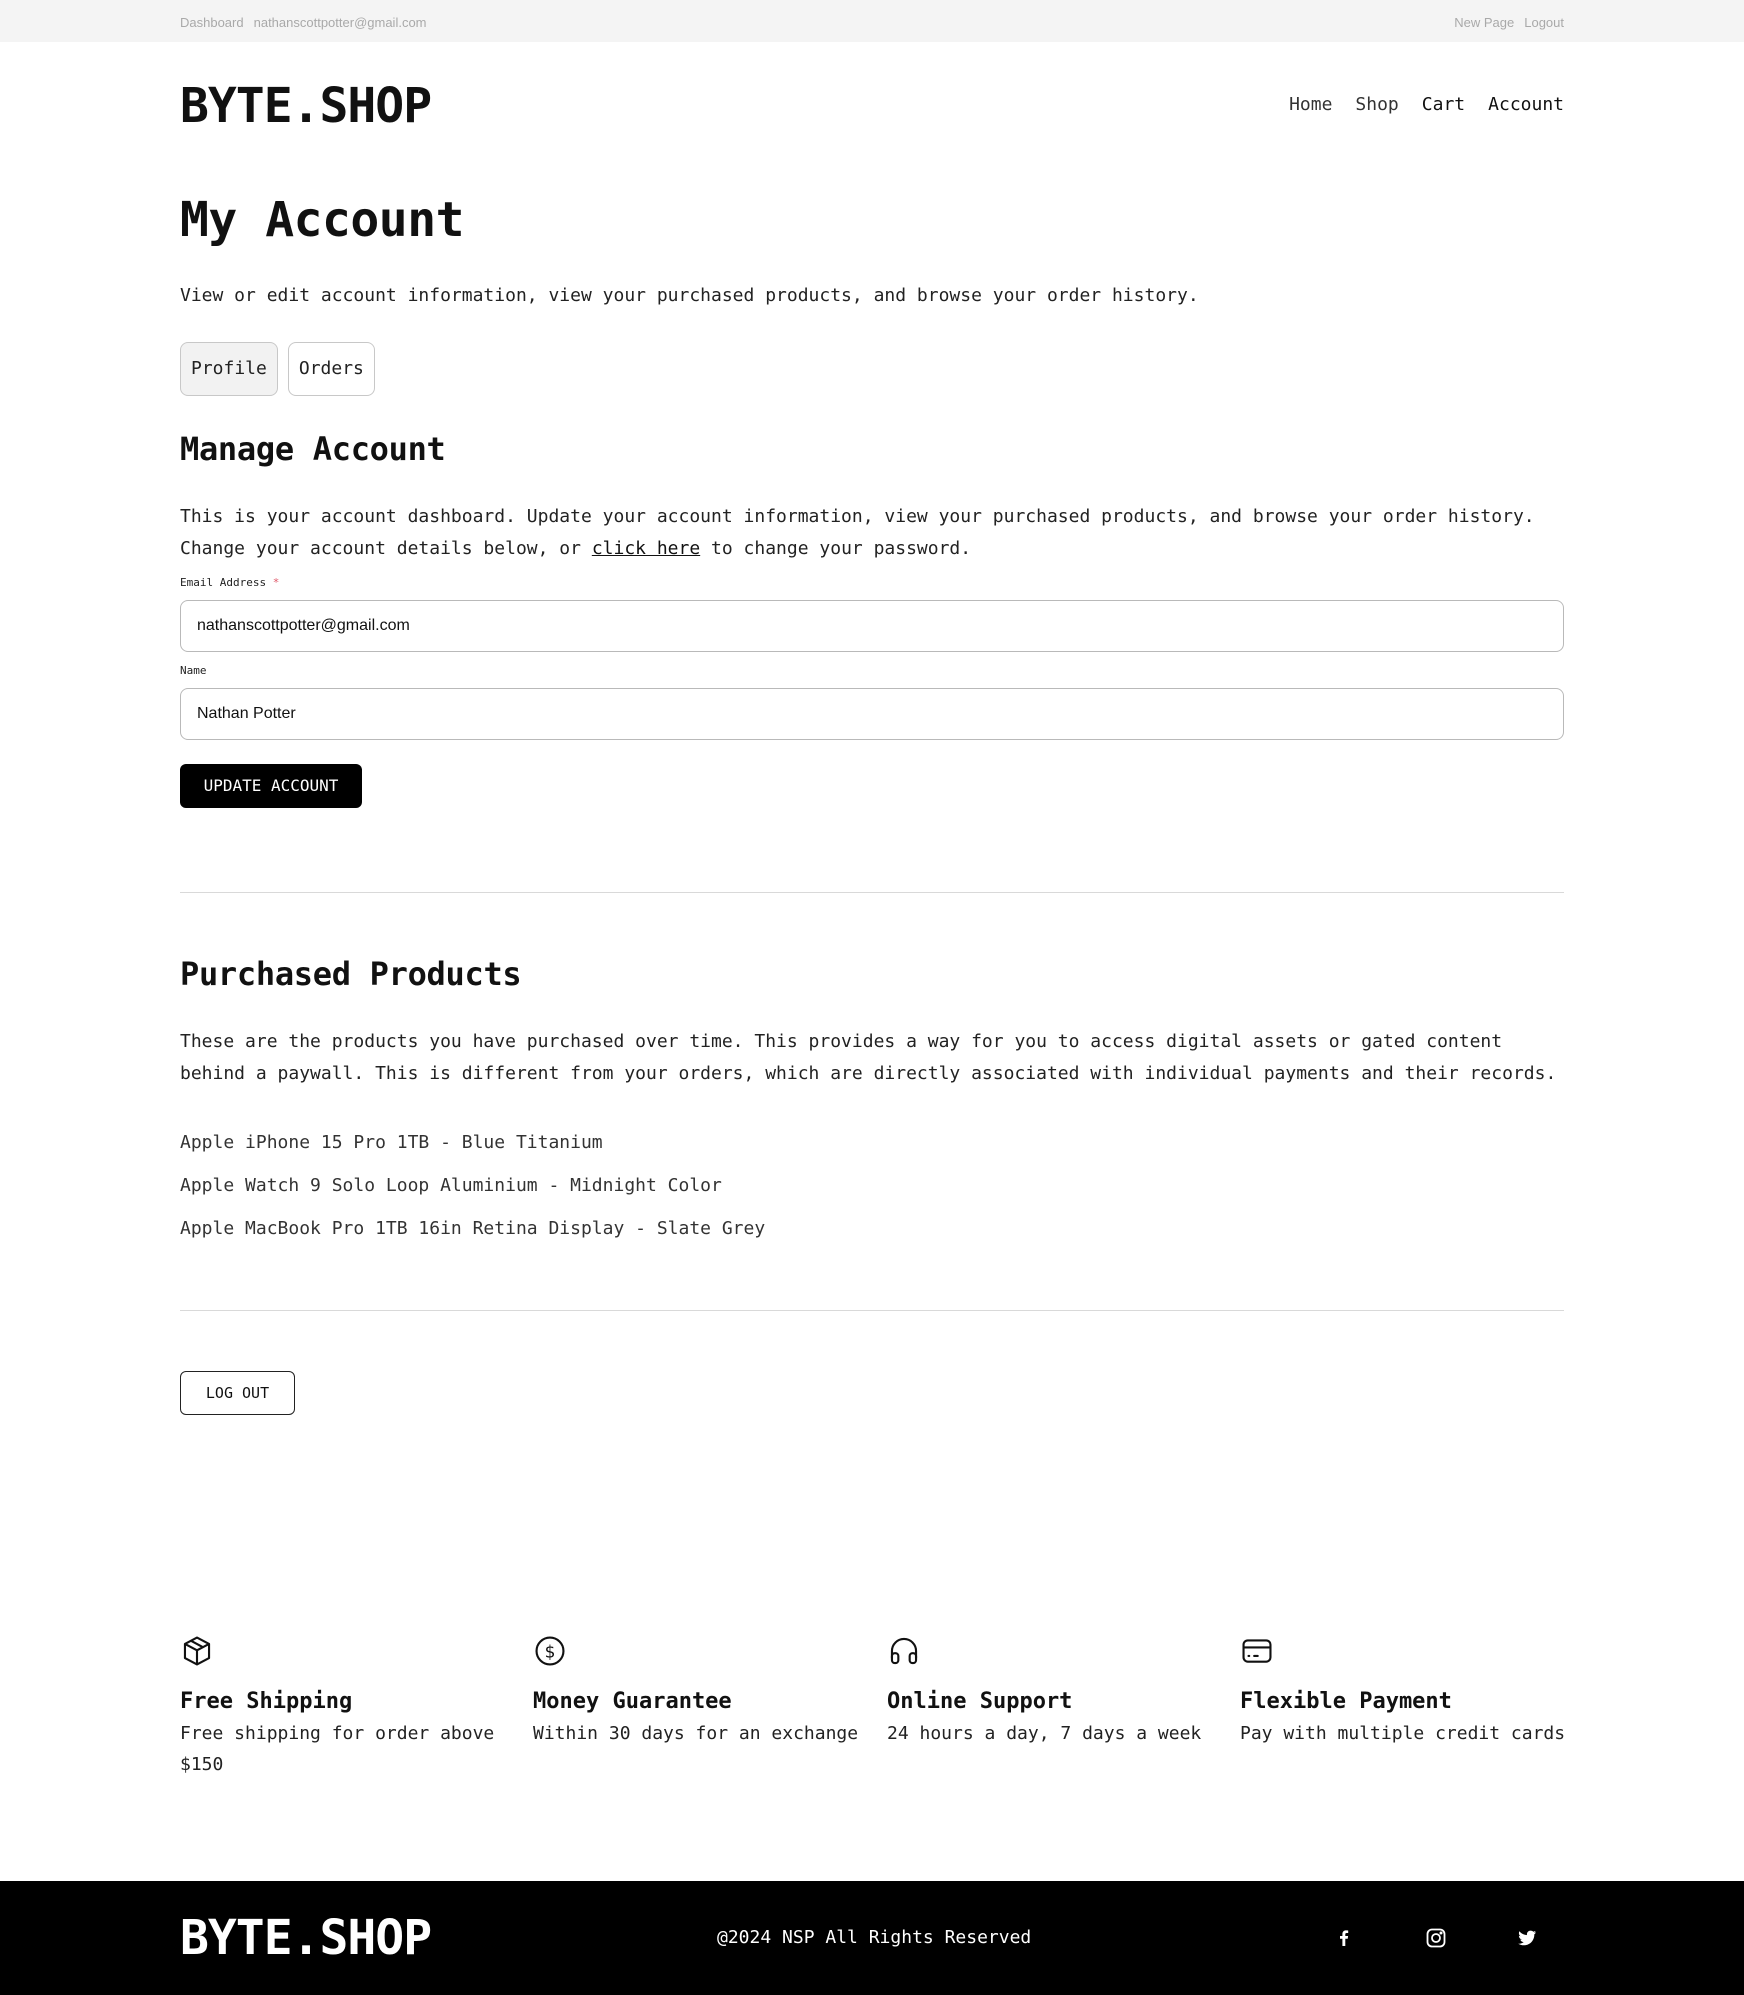  Describe the element at coordinates (1310, 104) in the screenshot. I see `nav-home: Home` at that location.